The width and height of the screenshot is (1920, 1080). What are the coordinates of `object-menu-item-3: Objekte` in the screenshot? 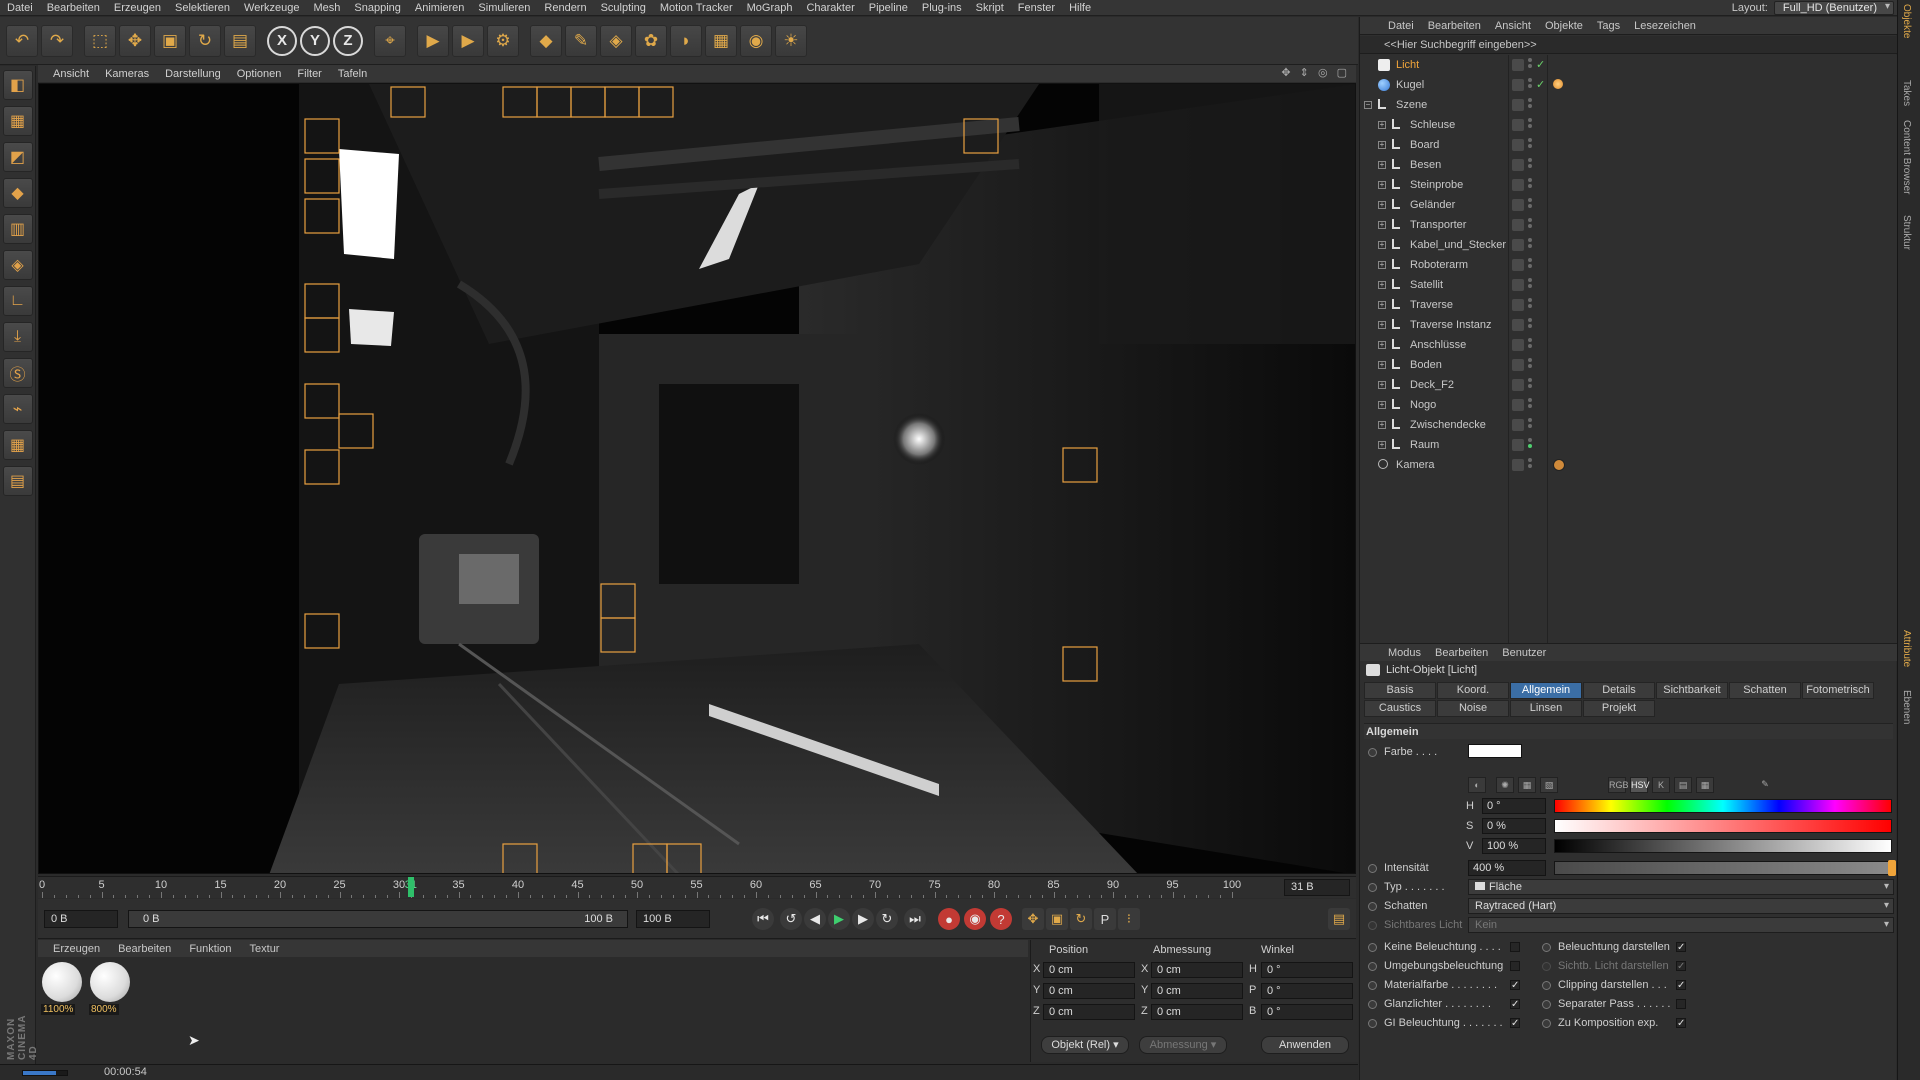 It's located at (1564, 26).